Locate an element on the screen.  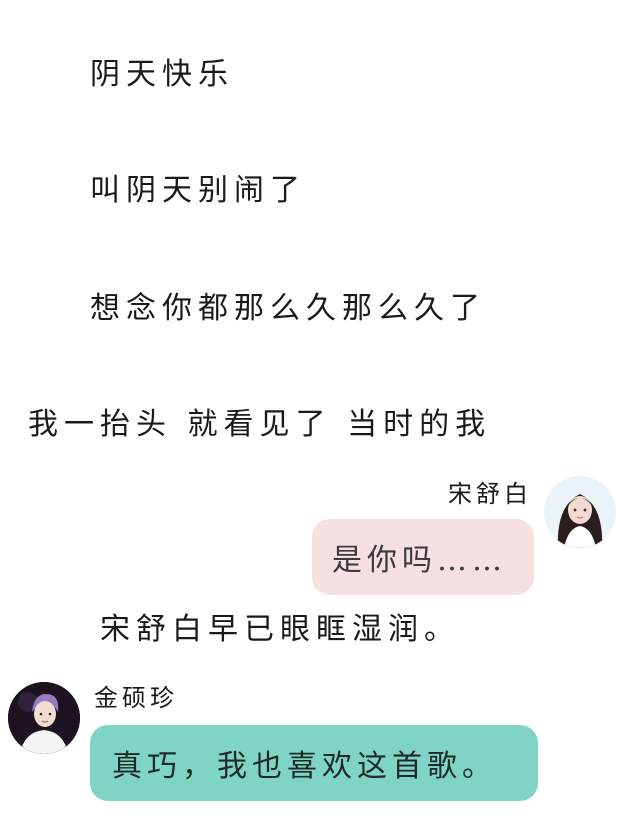
avatar-left is located at coordinates (44, 718).